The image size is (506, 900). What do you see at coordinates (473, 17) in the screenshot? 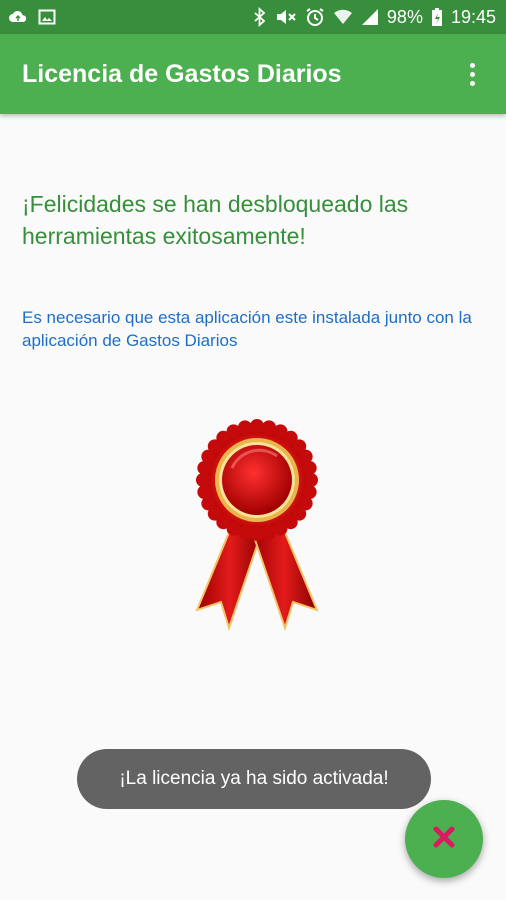
I see `clock: 19:45` at bounding box center [473, 17].